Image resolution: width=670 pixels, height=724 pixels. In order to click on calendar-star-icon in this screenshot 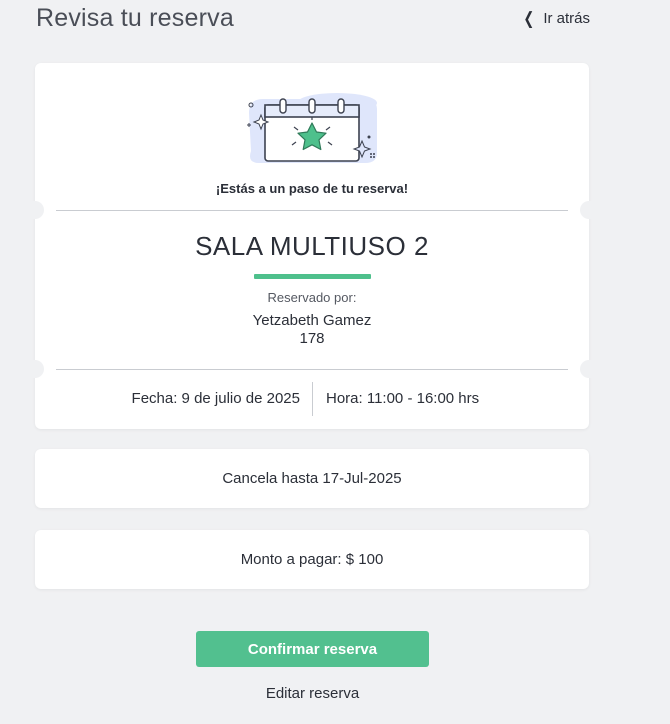, I will do `click(312, 128)`.